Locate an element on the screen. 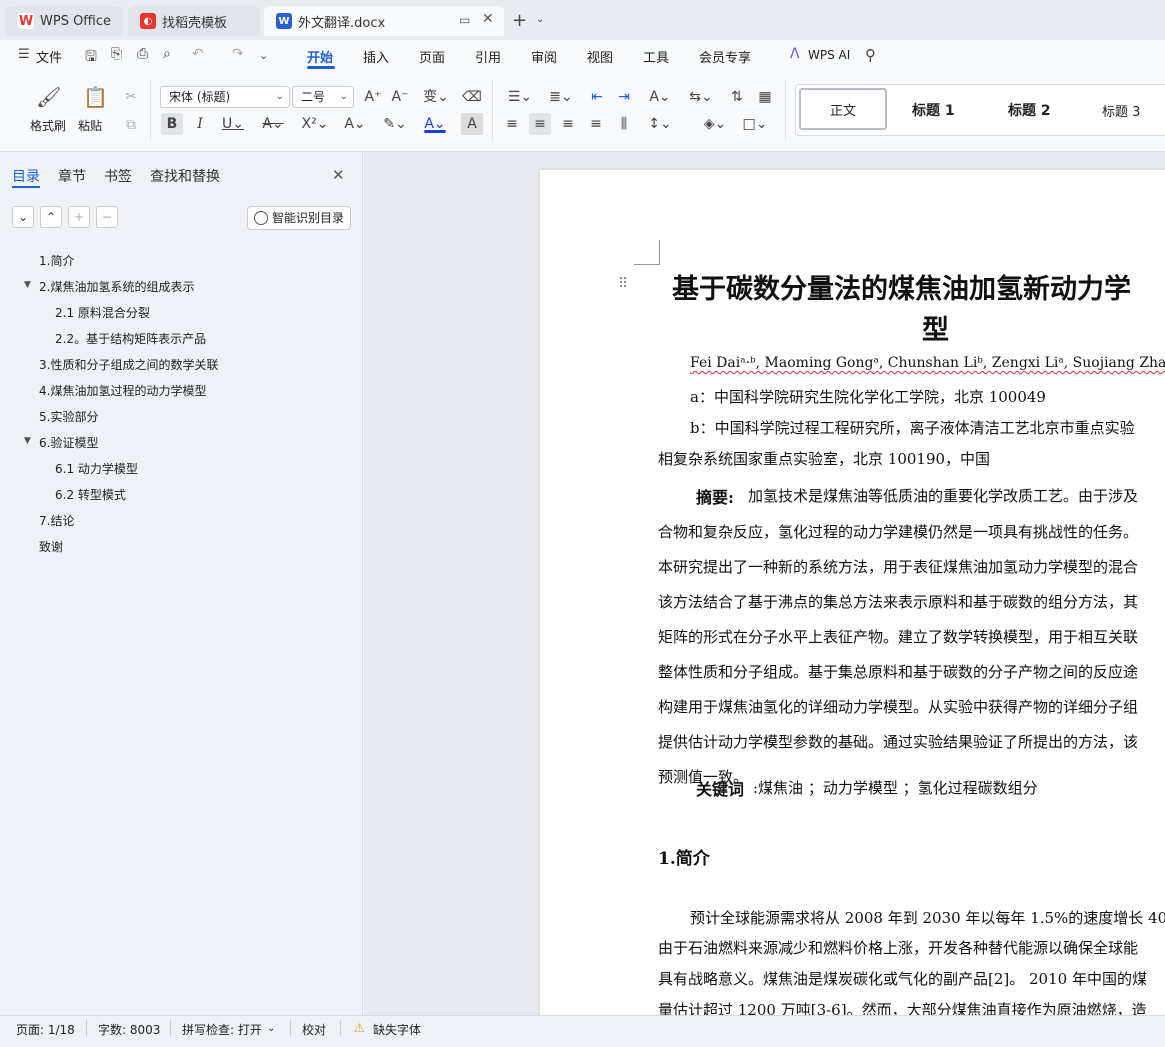 Image resolution: width=1165 pixels, height=1047 pixels. italic-icon: I is located at coordinates (200, 124).